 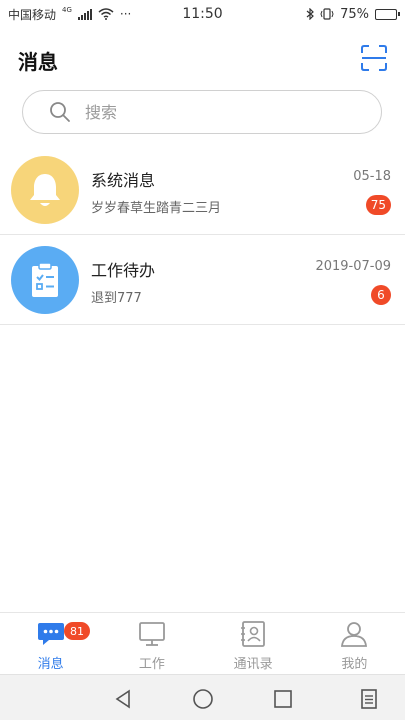 What do you see at coordinates (354, 14) in the screenshot?
I see `battery-percent: 75%` at bounding box center [354, 14].